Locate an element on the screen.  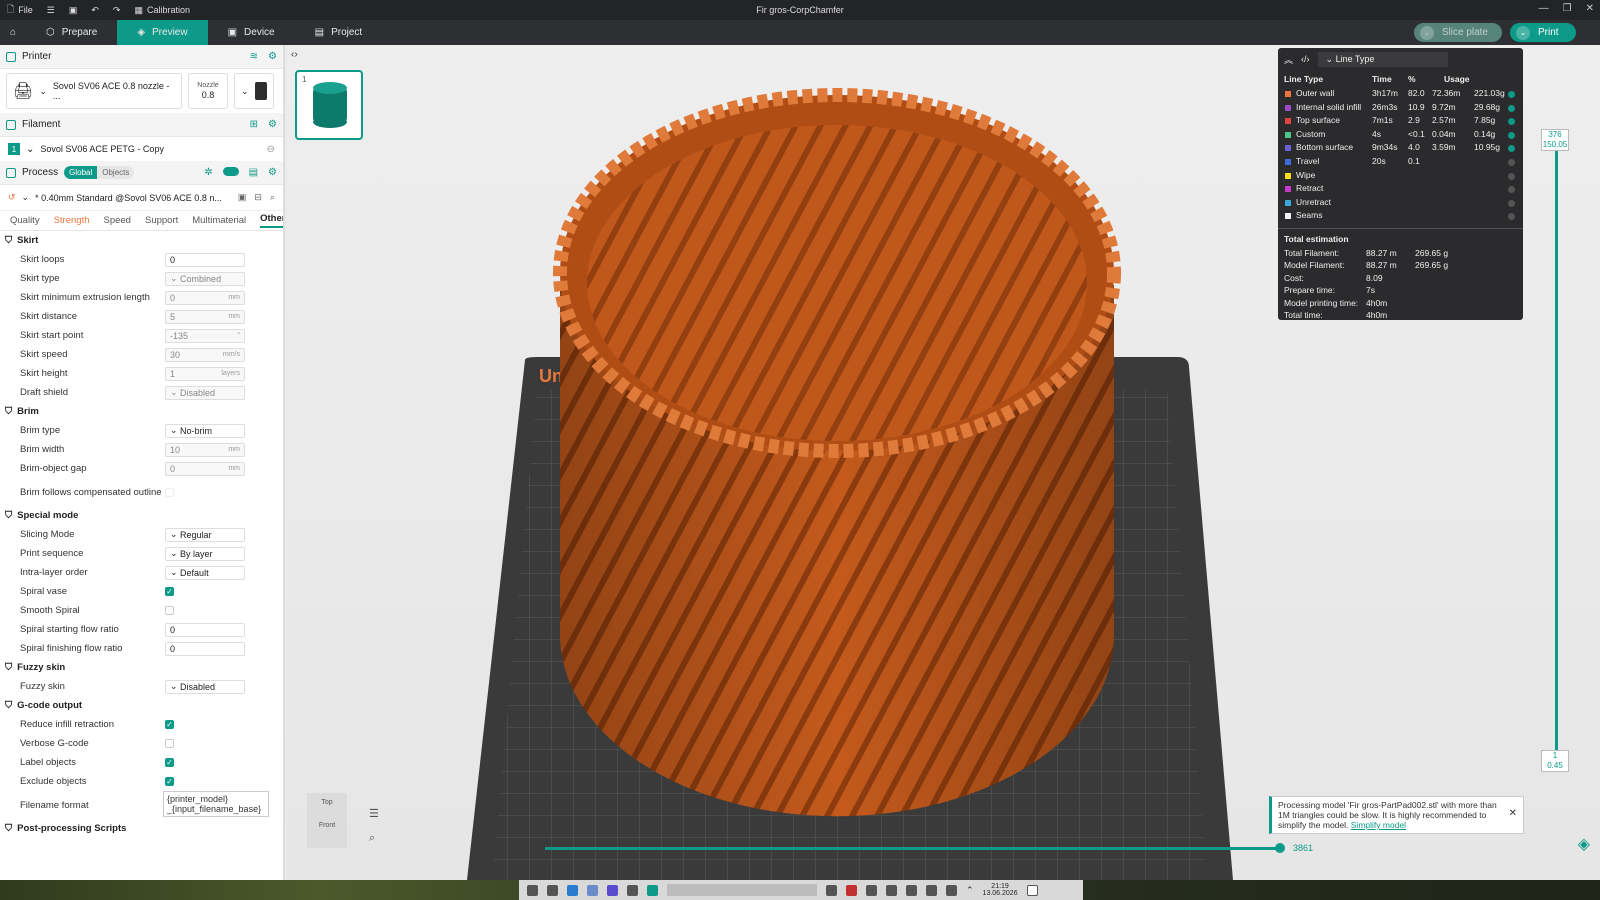
legend-row: Outer wall 3h17m 82.0 72.36m 221.03g is located at coordinates (1400, 94).